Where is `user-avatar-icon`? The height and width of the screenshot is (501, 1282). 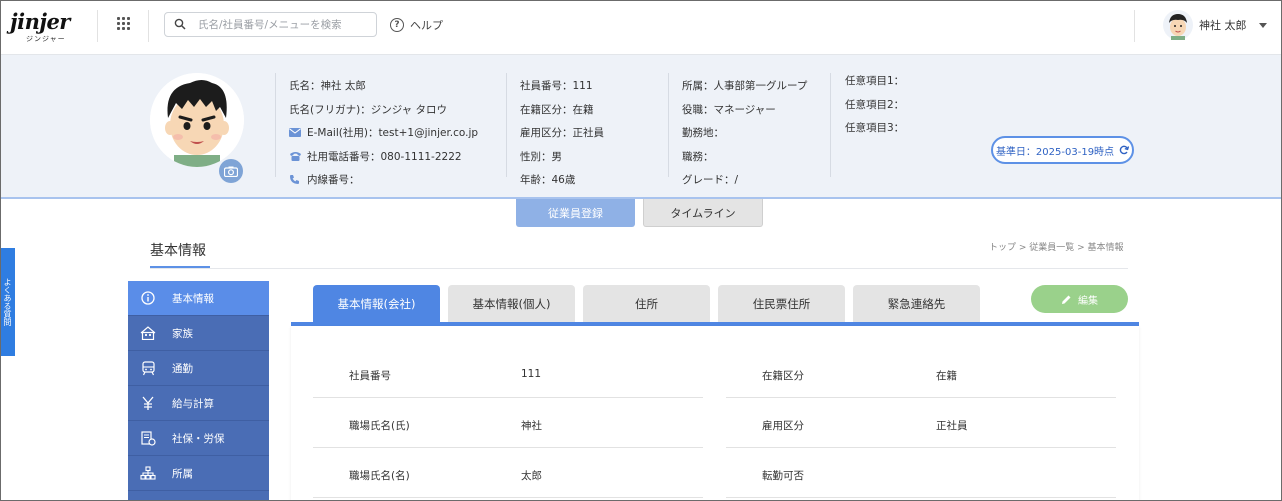 user-avatar-icon is located at coordinates (1178, 25).